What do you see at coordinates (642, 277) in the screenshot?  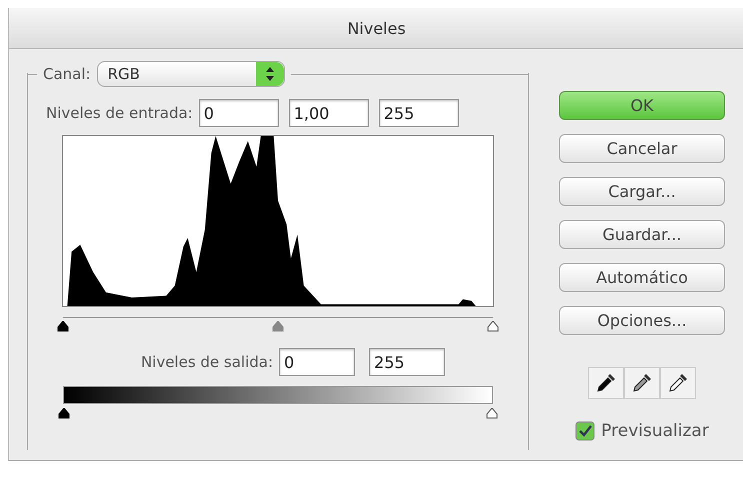 I see `dialog-button: Automático` at bounding box center [642, 277].